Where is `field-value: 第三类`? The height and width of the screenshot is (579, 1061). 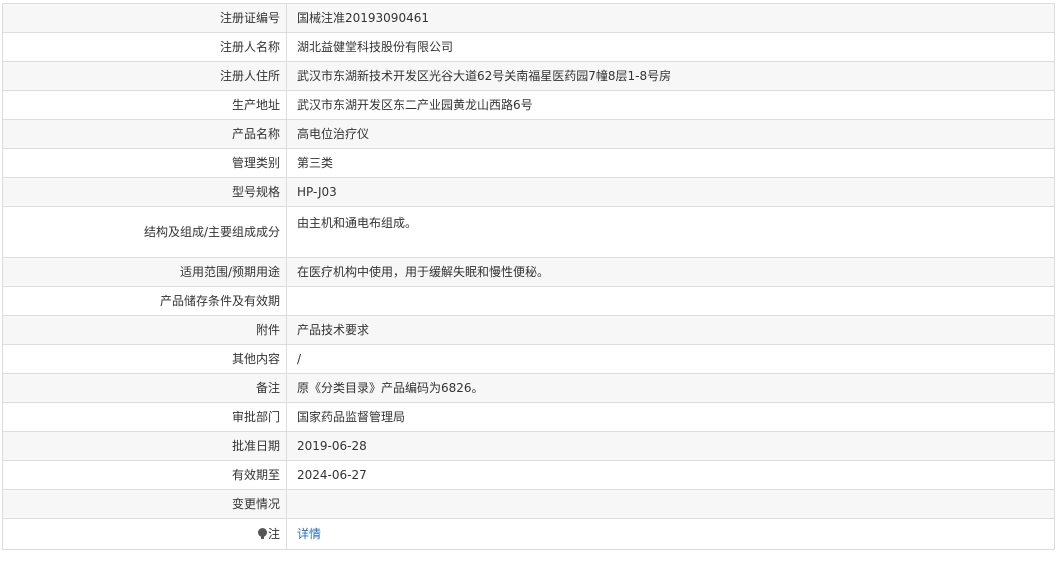 field-value: 第三类 is located at coordinates (670, 163).